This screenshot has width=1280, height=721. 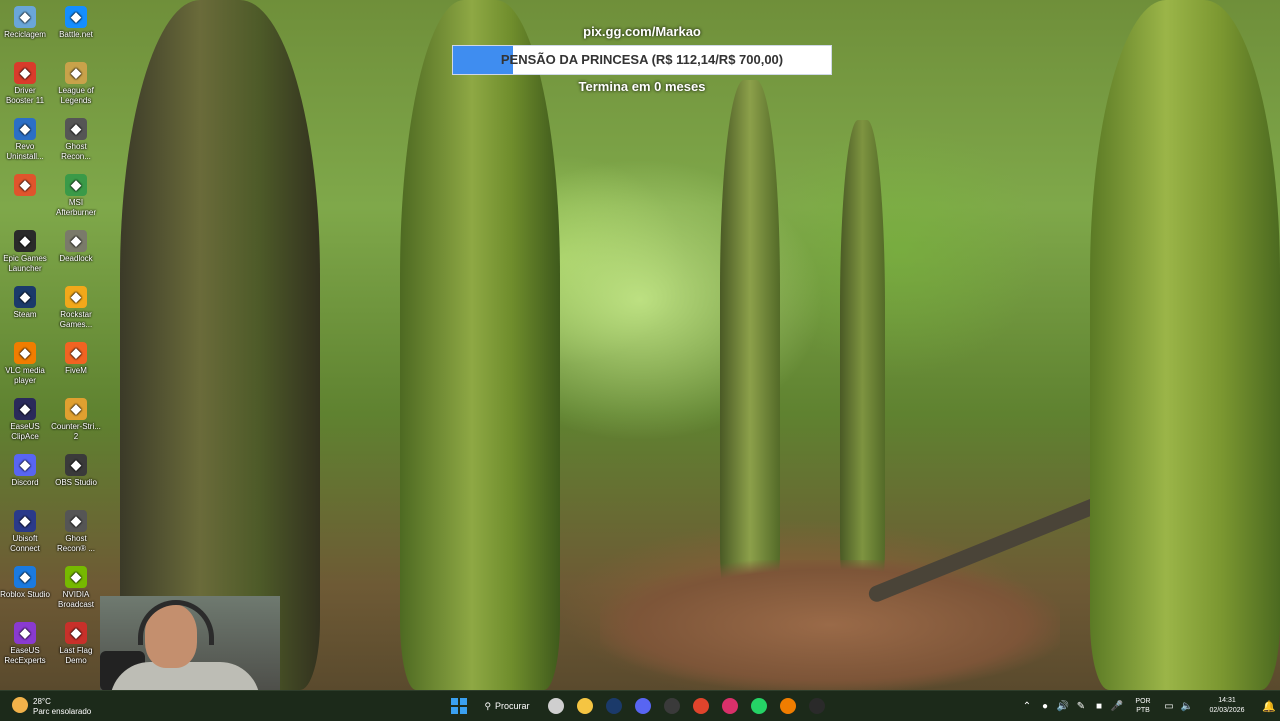 I want to click on person-body, so click(x=185, y=676).